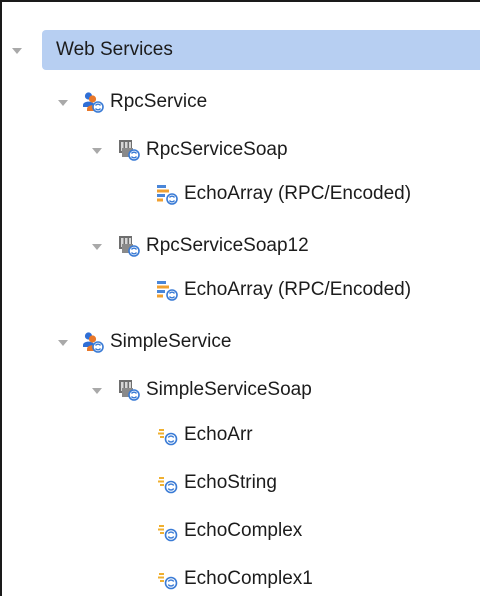 The width and height of the screenshot is (482, 599). I want to click on tree-node-label: RpcService, so click(159, 101).